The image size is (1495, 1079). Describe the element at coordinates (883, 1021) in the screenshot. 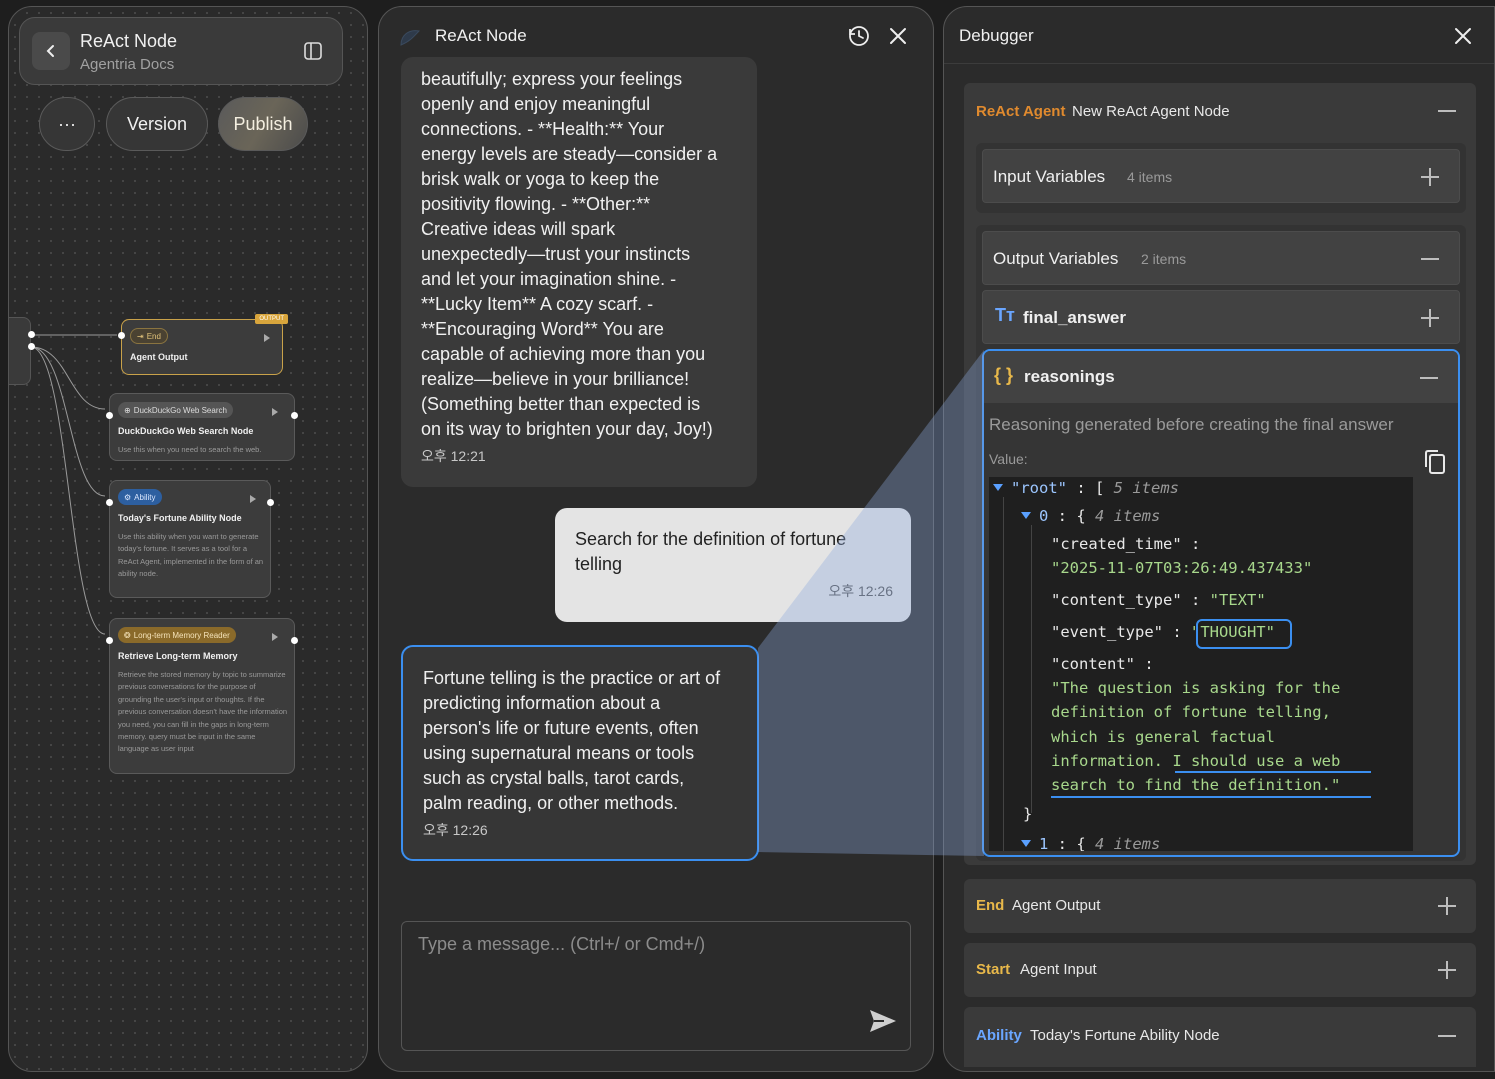

I see `send-icon` at that location.